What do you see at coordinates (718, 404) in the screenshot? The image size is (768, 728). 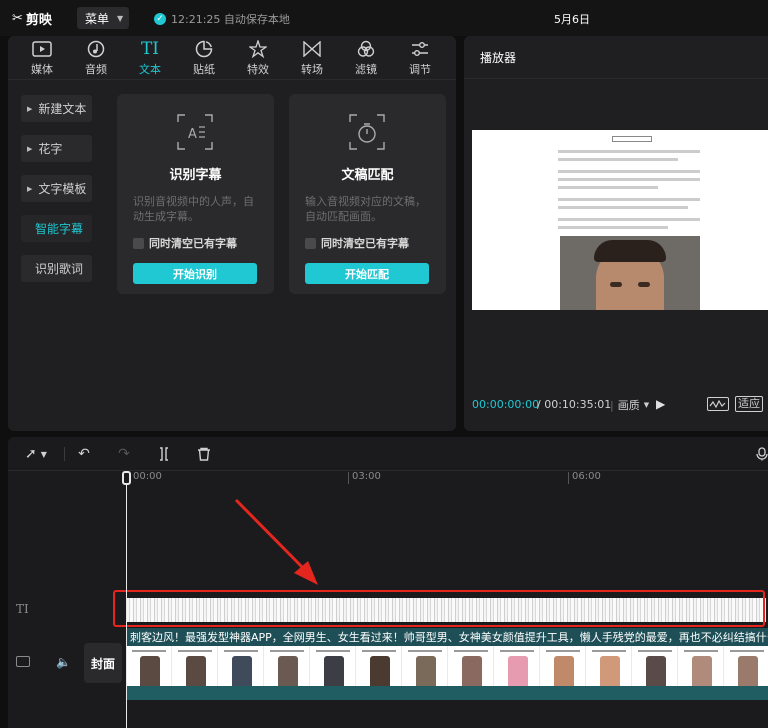 I see `waveform-icon` at bounding box center [718, 404].